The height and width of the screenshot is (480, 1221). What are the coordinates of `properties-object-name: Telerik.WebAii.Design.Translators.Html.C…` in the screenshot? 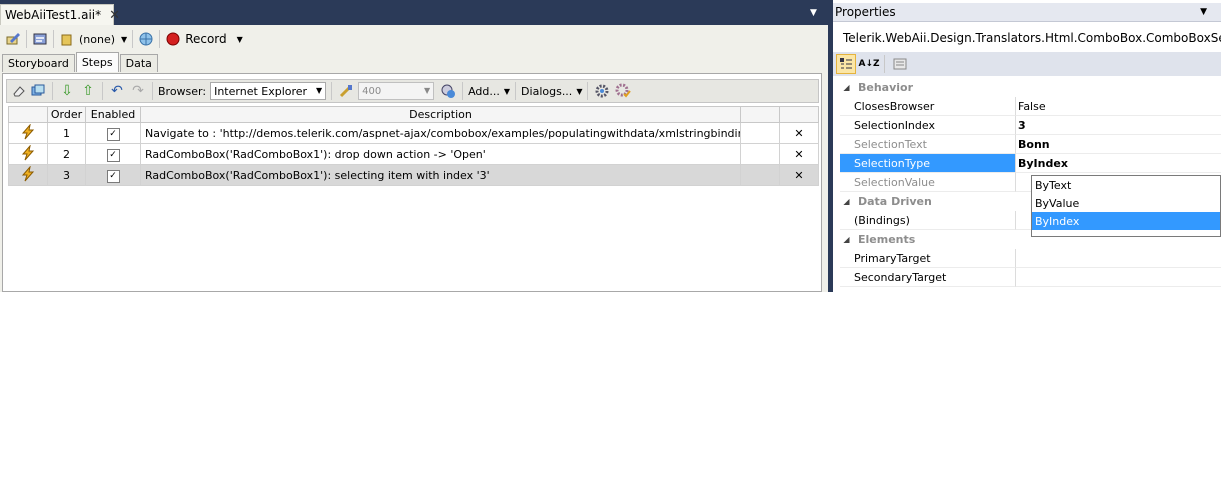 It's located at (1032, 38).